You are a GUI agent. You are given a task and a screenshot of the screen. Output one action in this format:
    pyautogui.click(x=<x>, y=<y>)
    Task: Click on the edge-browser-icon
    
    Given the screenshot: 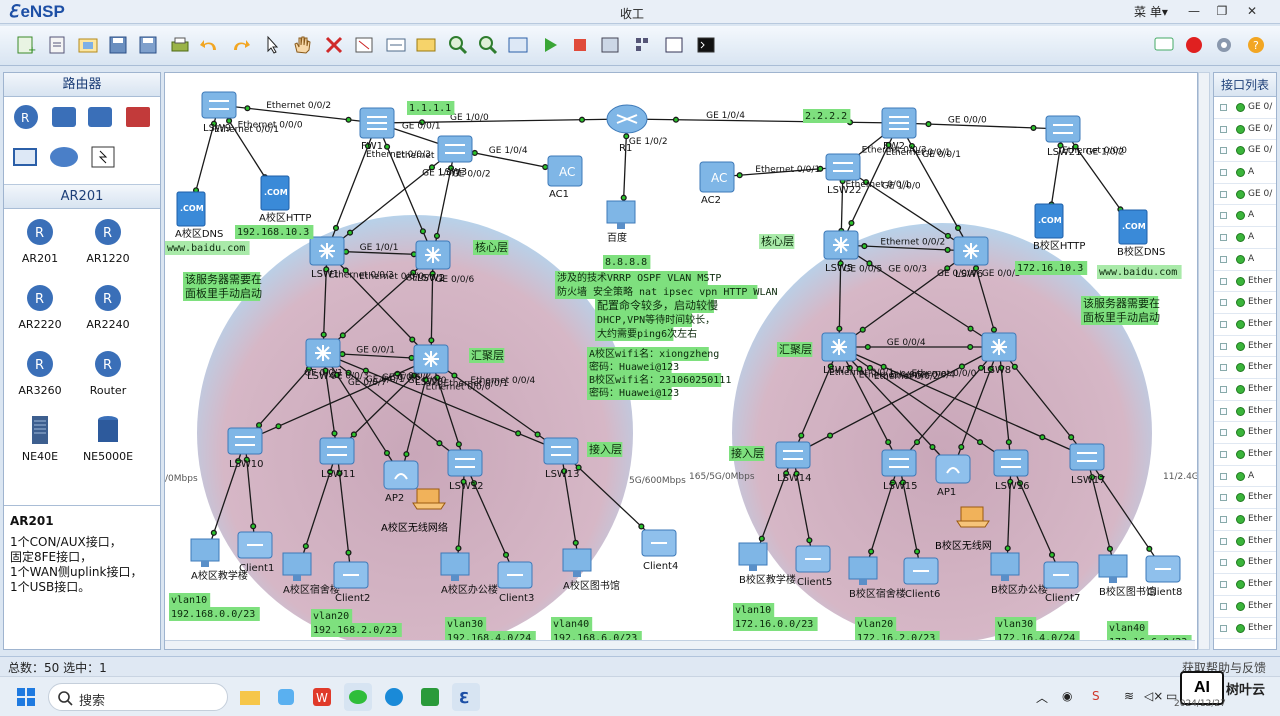 What is the action you would take?
    pyautogui.click(x=394, y=697)
    